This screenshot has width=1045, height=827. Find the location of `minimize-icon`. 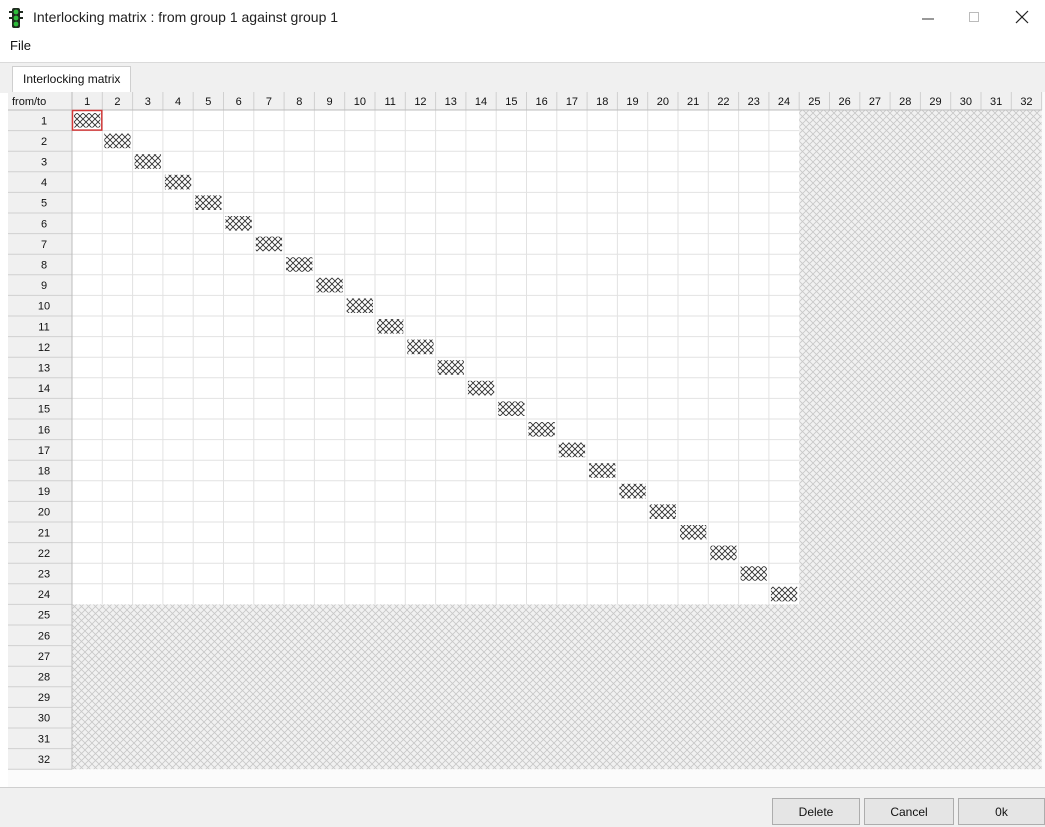

minimize-icon is located at coordinates (928, 19).